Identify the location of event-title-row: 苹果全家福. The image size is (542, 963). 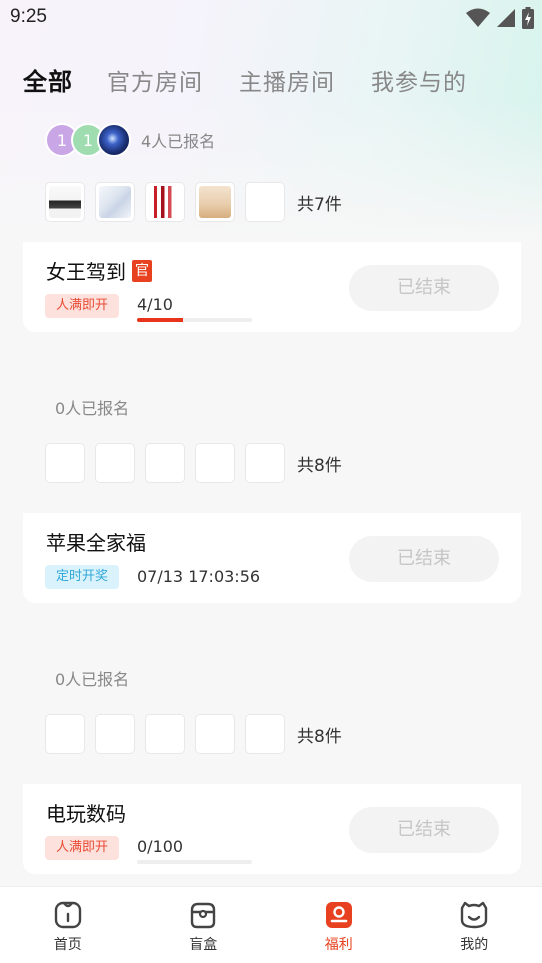
(96, 541).